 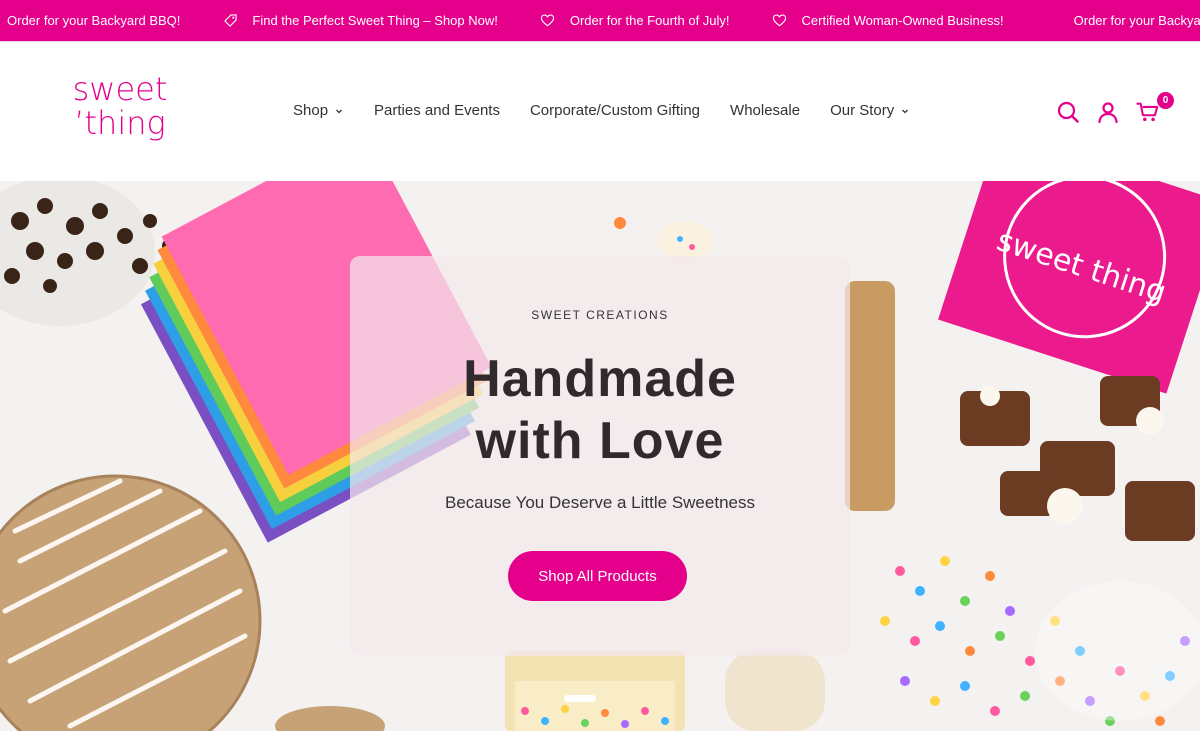 What do you see at coordinates (649, 20) in the screenshot?
I see `announcement-text: Order for the Fourth of July!` at bounding box center [649, 20].